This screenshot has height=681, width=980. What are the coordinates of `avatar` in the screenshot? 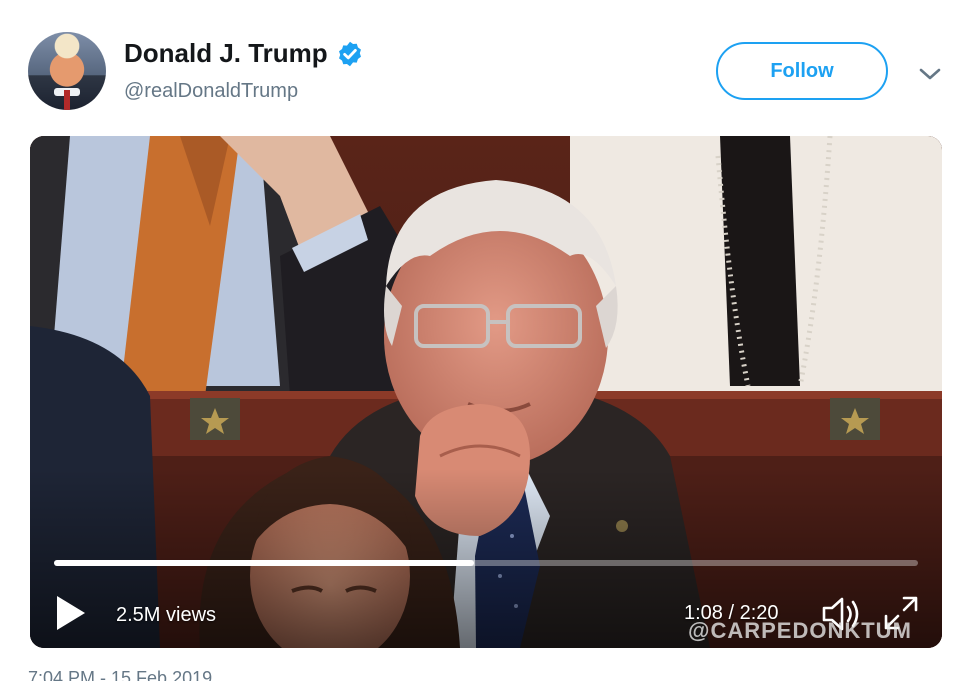 It's located at (67, 71).